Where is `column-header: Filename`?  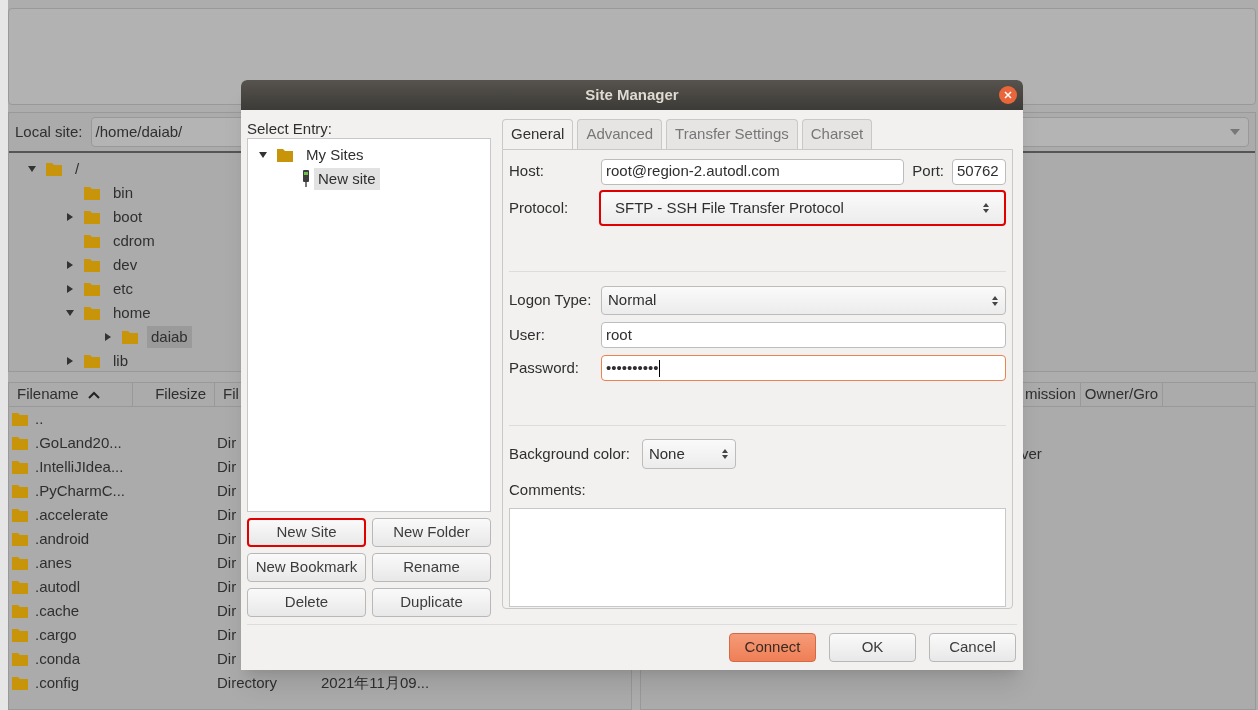 column-header: Filename is located at coordinates (71, 394).